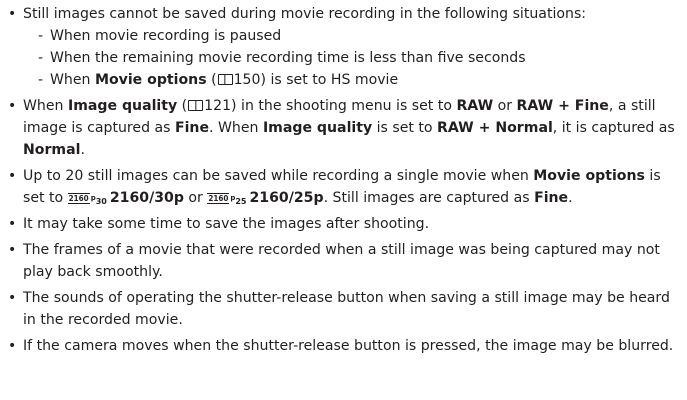 This screenshot has width=687, height=400. I want to click on frame-rate-30p-icon: p30, so click(99, 200).